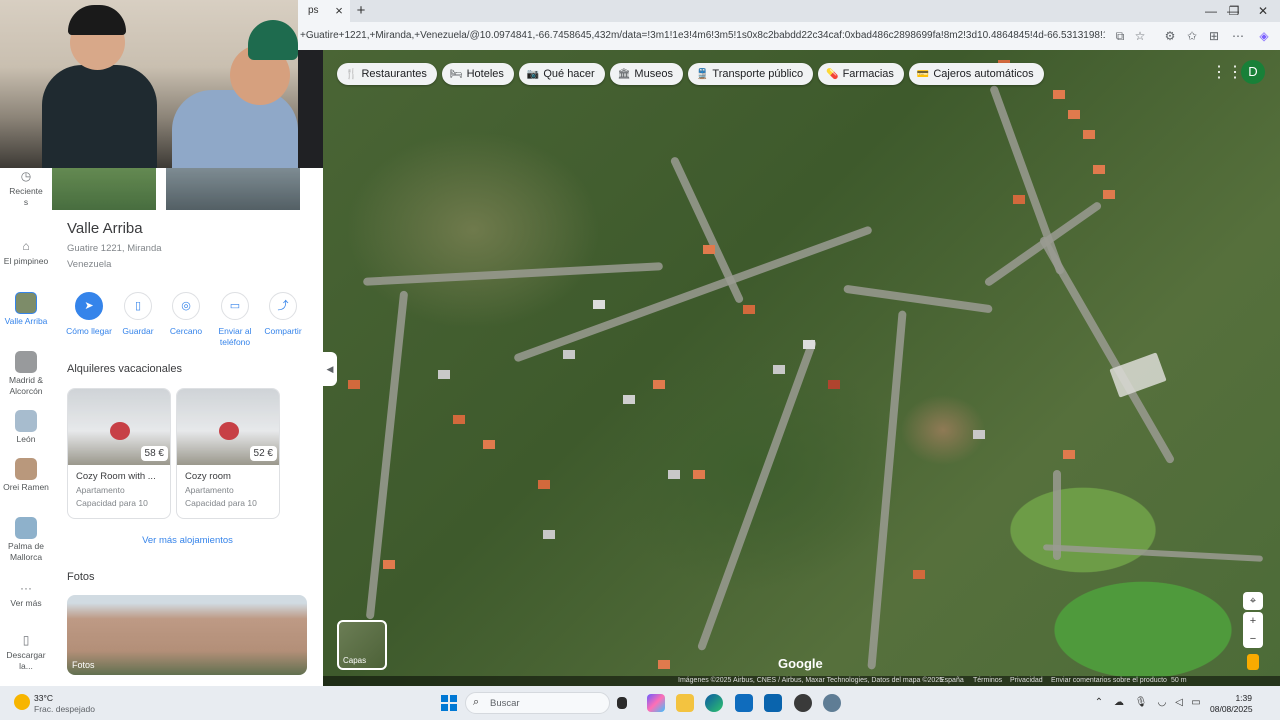  What do you see at coordinates (803, 703) in the screenshot?
I see `app-icon` at bounding box center [803, 703].